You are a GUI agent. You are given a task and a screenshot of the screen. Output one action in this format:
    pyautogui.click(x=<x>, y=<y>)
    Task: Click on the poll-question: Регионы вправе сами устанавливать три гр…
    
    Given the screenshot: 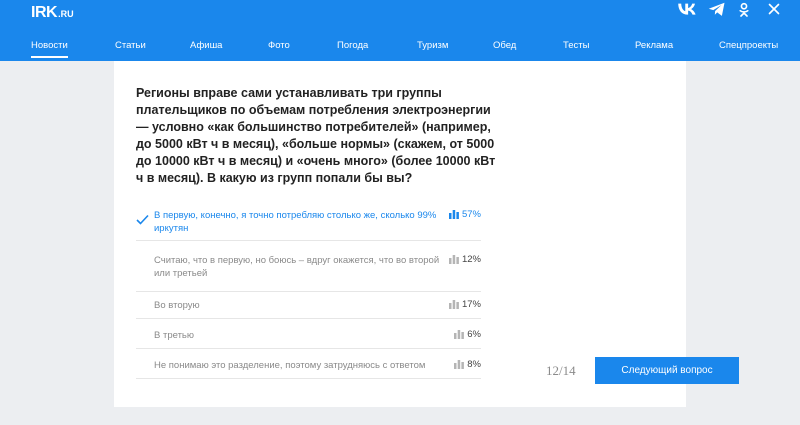 What is the action you would take?
    pyautogui.click(x=316, y=135)
    